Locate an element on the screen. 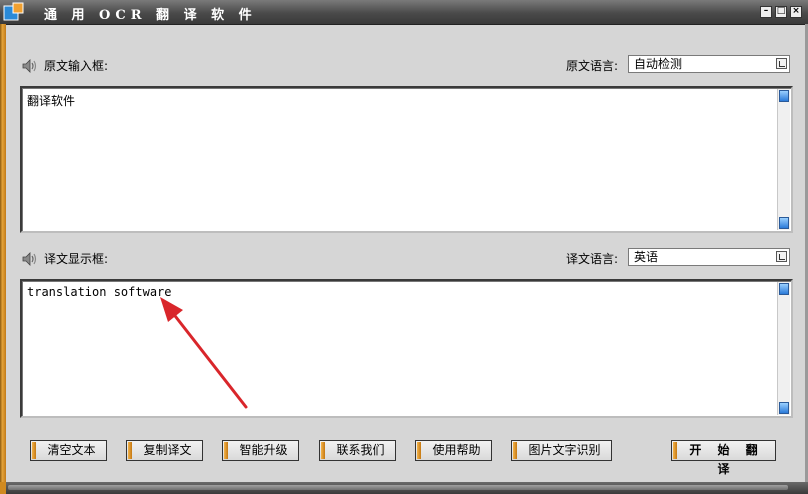 The width and height of the screenshot is (808, 494). source-section-label: 原文输入框: is located at coordinates (65, 65).